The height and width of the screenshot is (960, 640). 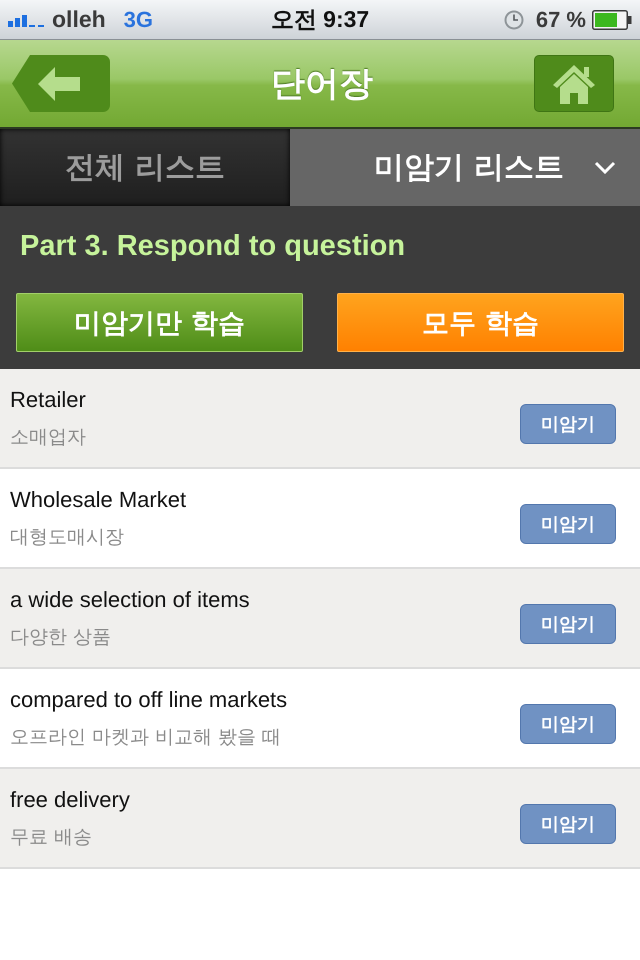 I want to click on carrier-name: olleh, so click(x=79, y=19).